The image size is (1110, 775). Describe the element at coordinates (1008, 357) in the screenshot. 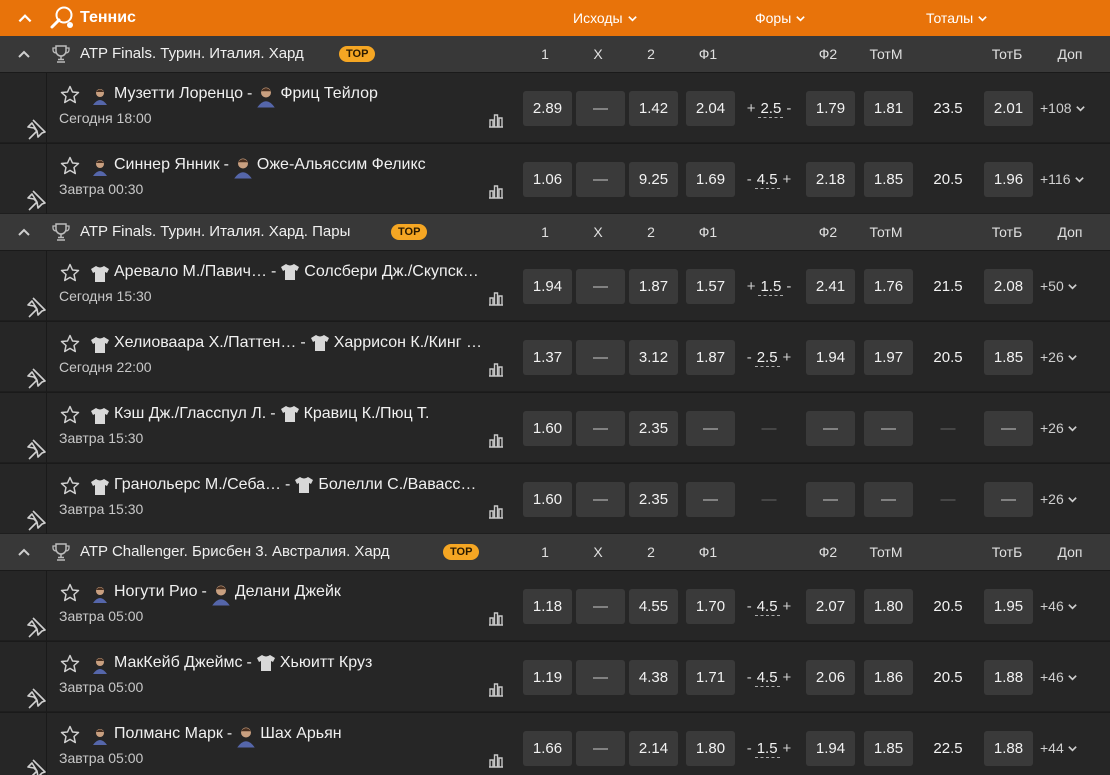

I see `odd-totb: 1.85` at that location.